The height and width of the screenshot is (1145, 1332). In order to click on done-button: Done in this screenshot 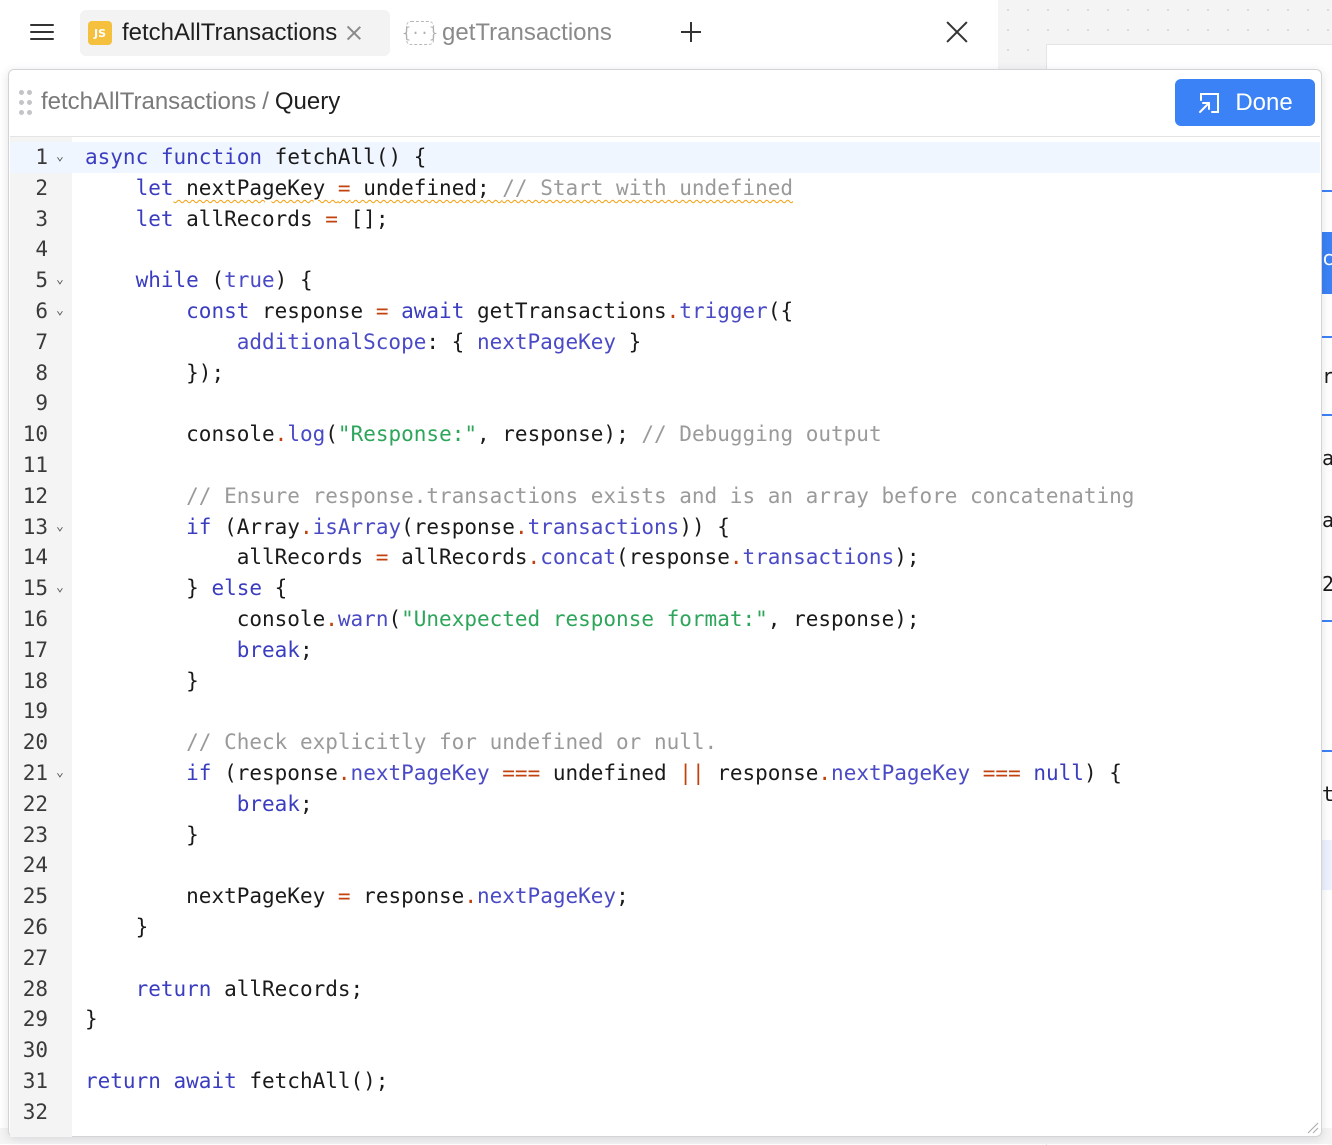, I will do `click(1245, 102)`.